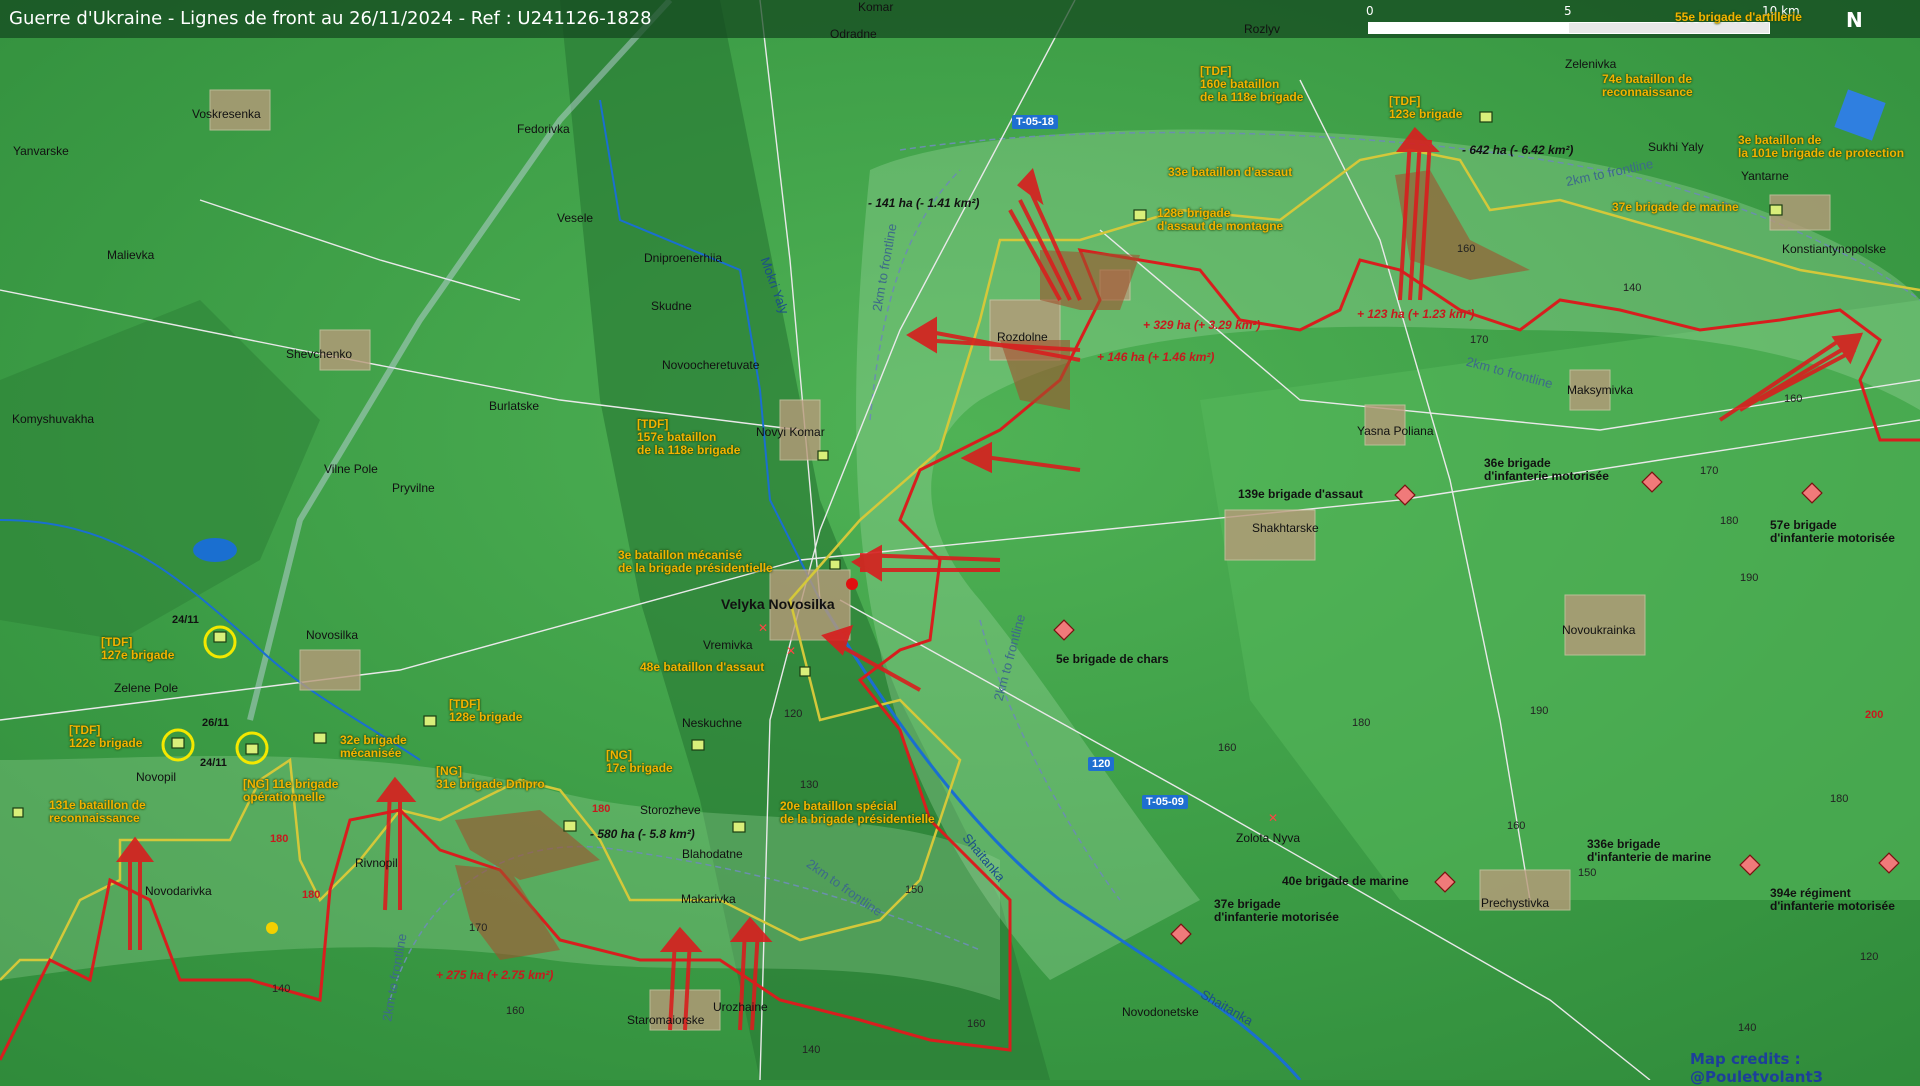 This screenshot has width=1920, height=1086. I want to click on place-rivnopil: Rivnopil, so click(376, 863).